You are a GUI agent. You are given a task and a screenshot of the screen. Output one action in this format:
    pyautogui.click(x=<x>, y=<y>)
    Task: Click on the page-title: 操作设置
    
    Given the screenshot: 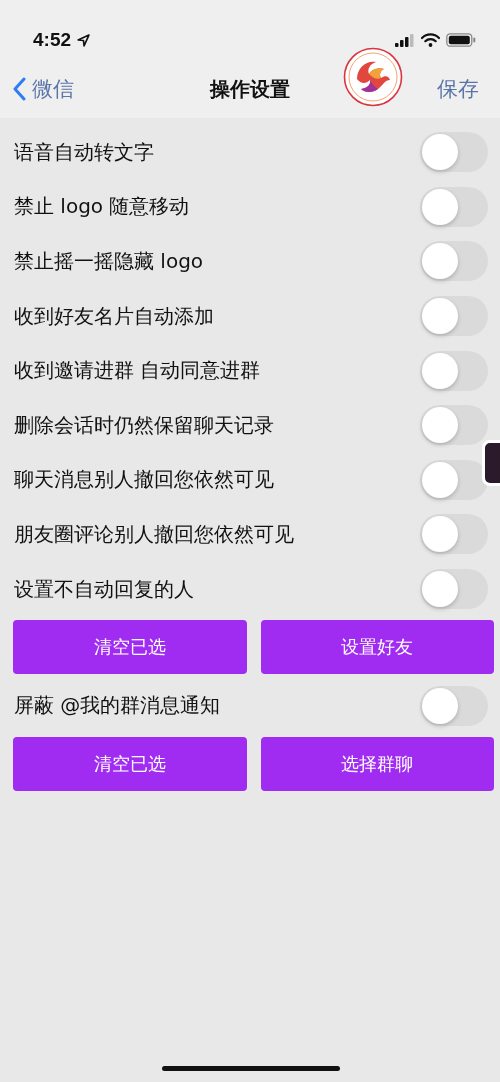 What is the action you would take?
    pyautogui.click(x=250, y=89)
    